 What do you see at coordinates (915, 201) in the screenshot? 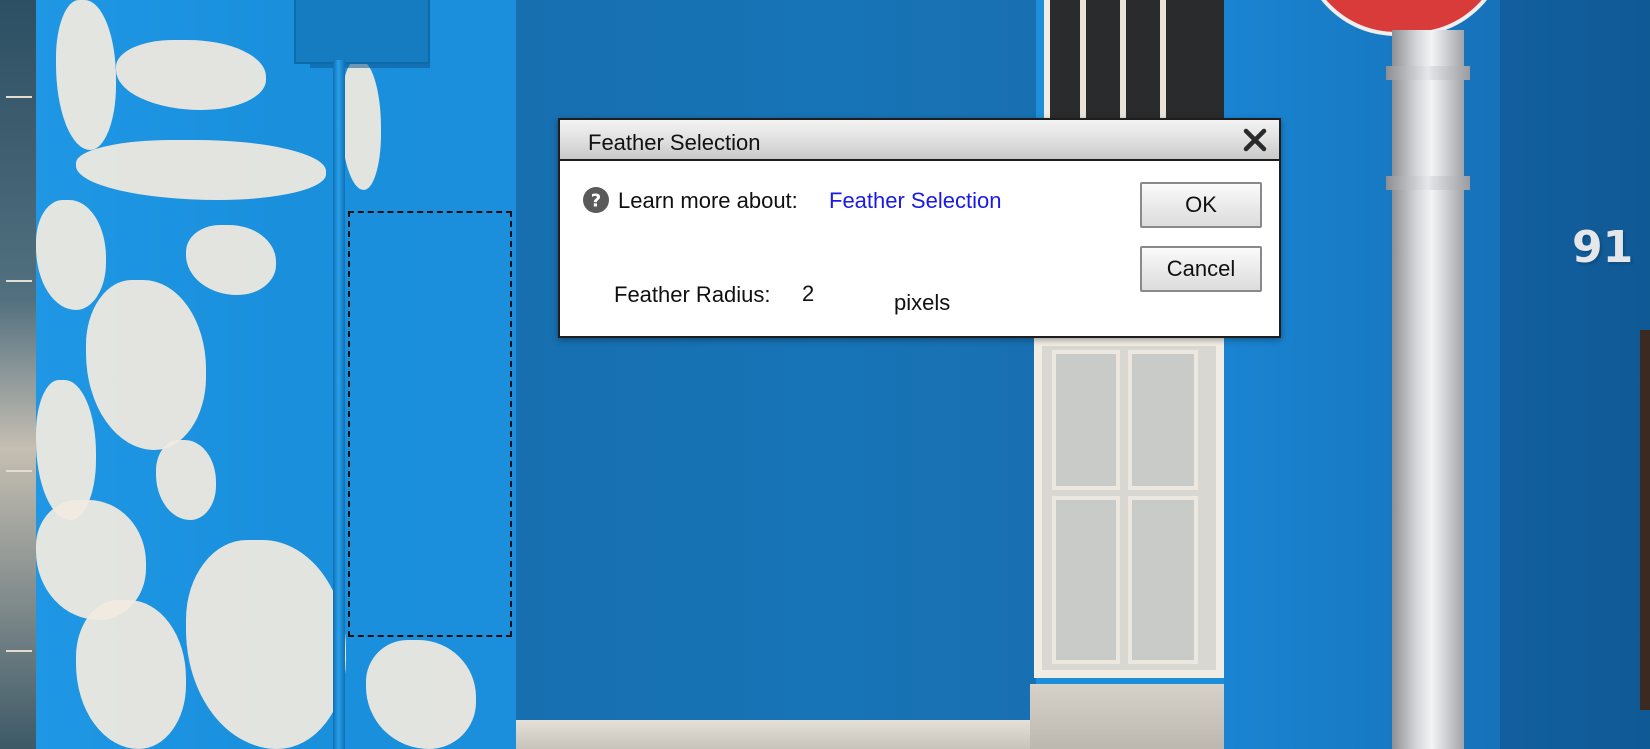
I see `feather-selection-help-link: Feather Selection` at bounding box center [915, 201].